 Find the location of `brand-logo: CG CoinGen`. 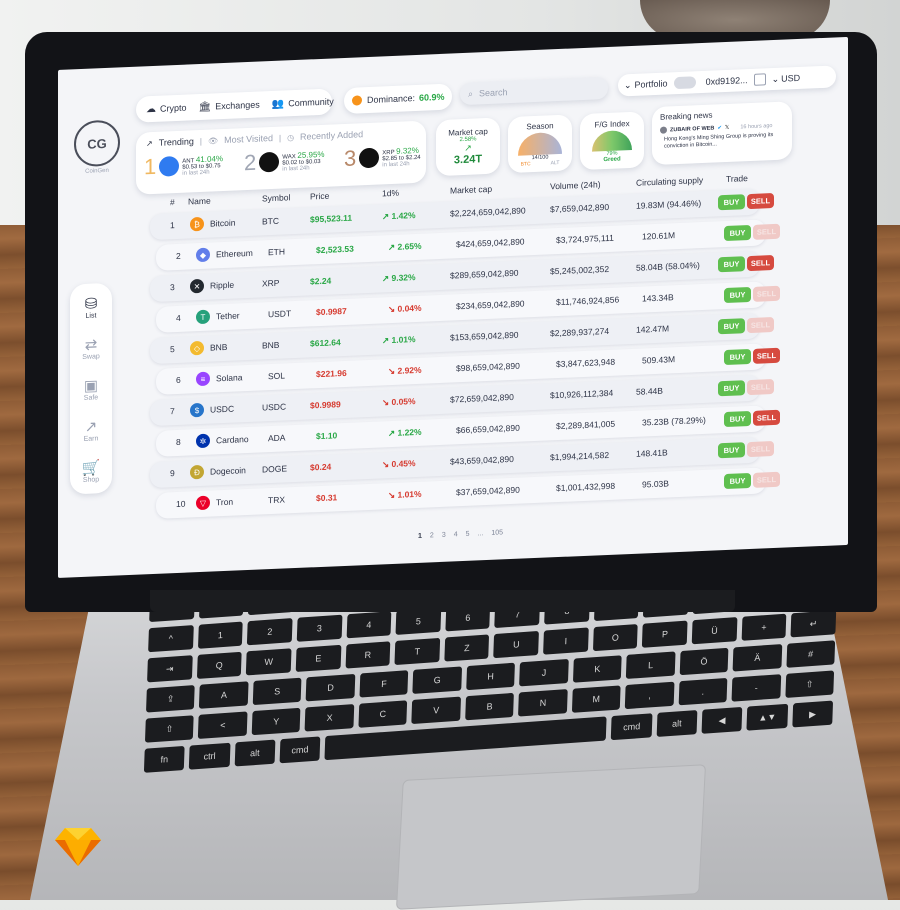

brand-logo: CG CoinGen is located at coordinates (97, 147).